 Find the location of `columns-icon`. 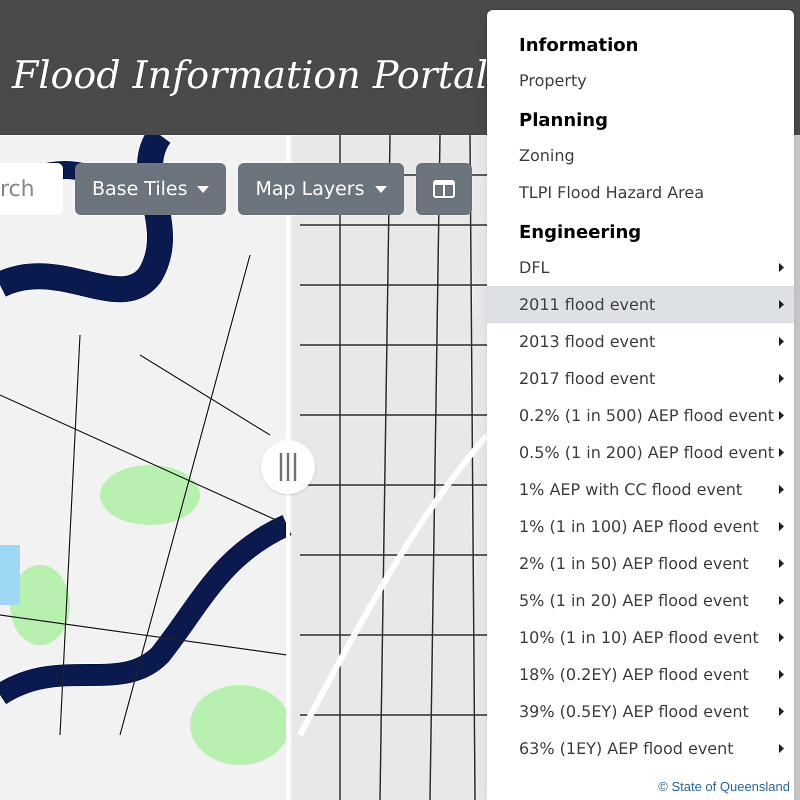

columns-icon is located at coordinates (443, 189).